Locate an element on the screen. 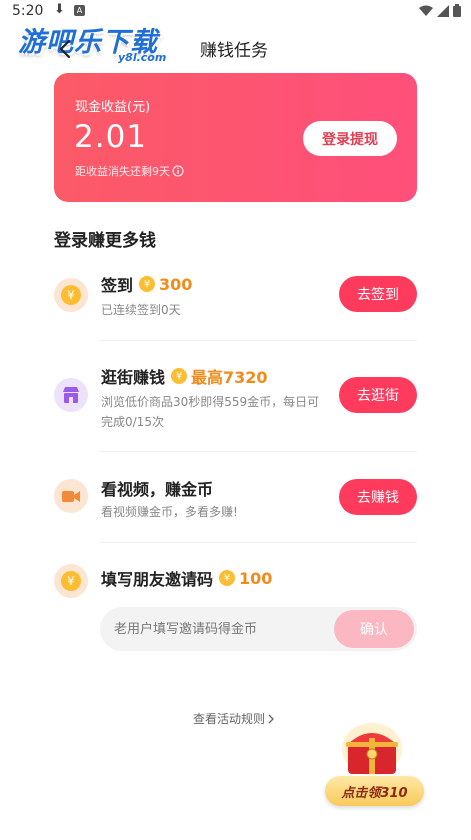 This screenshot has width=471, height=840. download-icon: ⬇ is located at coordinates (59, 9).